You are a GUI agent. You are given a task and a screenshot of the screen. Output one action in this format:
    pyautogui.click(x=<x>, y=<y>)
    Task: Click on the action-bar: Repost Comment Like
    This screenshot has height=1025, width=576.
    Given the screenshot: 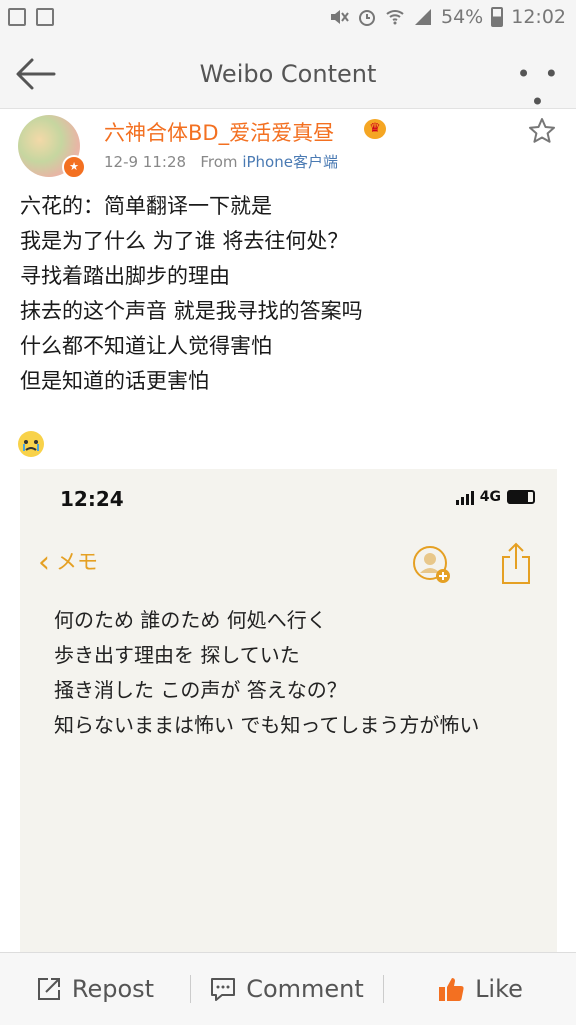 What is the action you would take?
    pyautogui.click(x=288, y=988)
    